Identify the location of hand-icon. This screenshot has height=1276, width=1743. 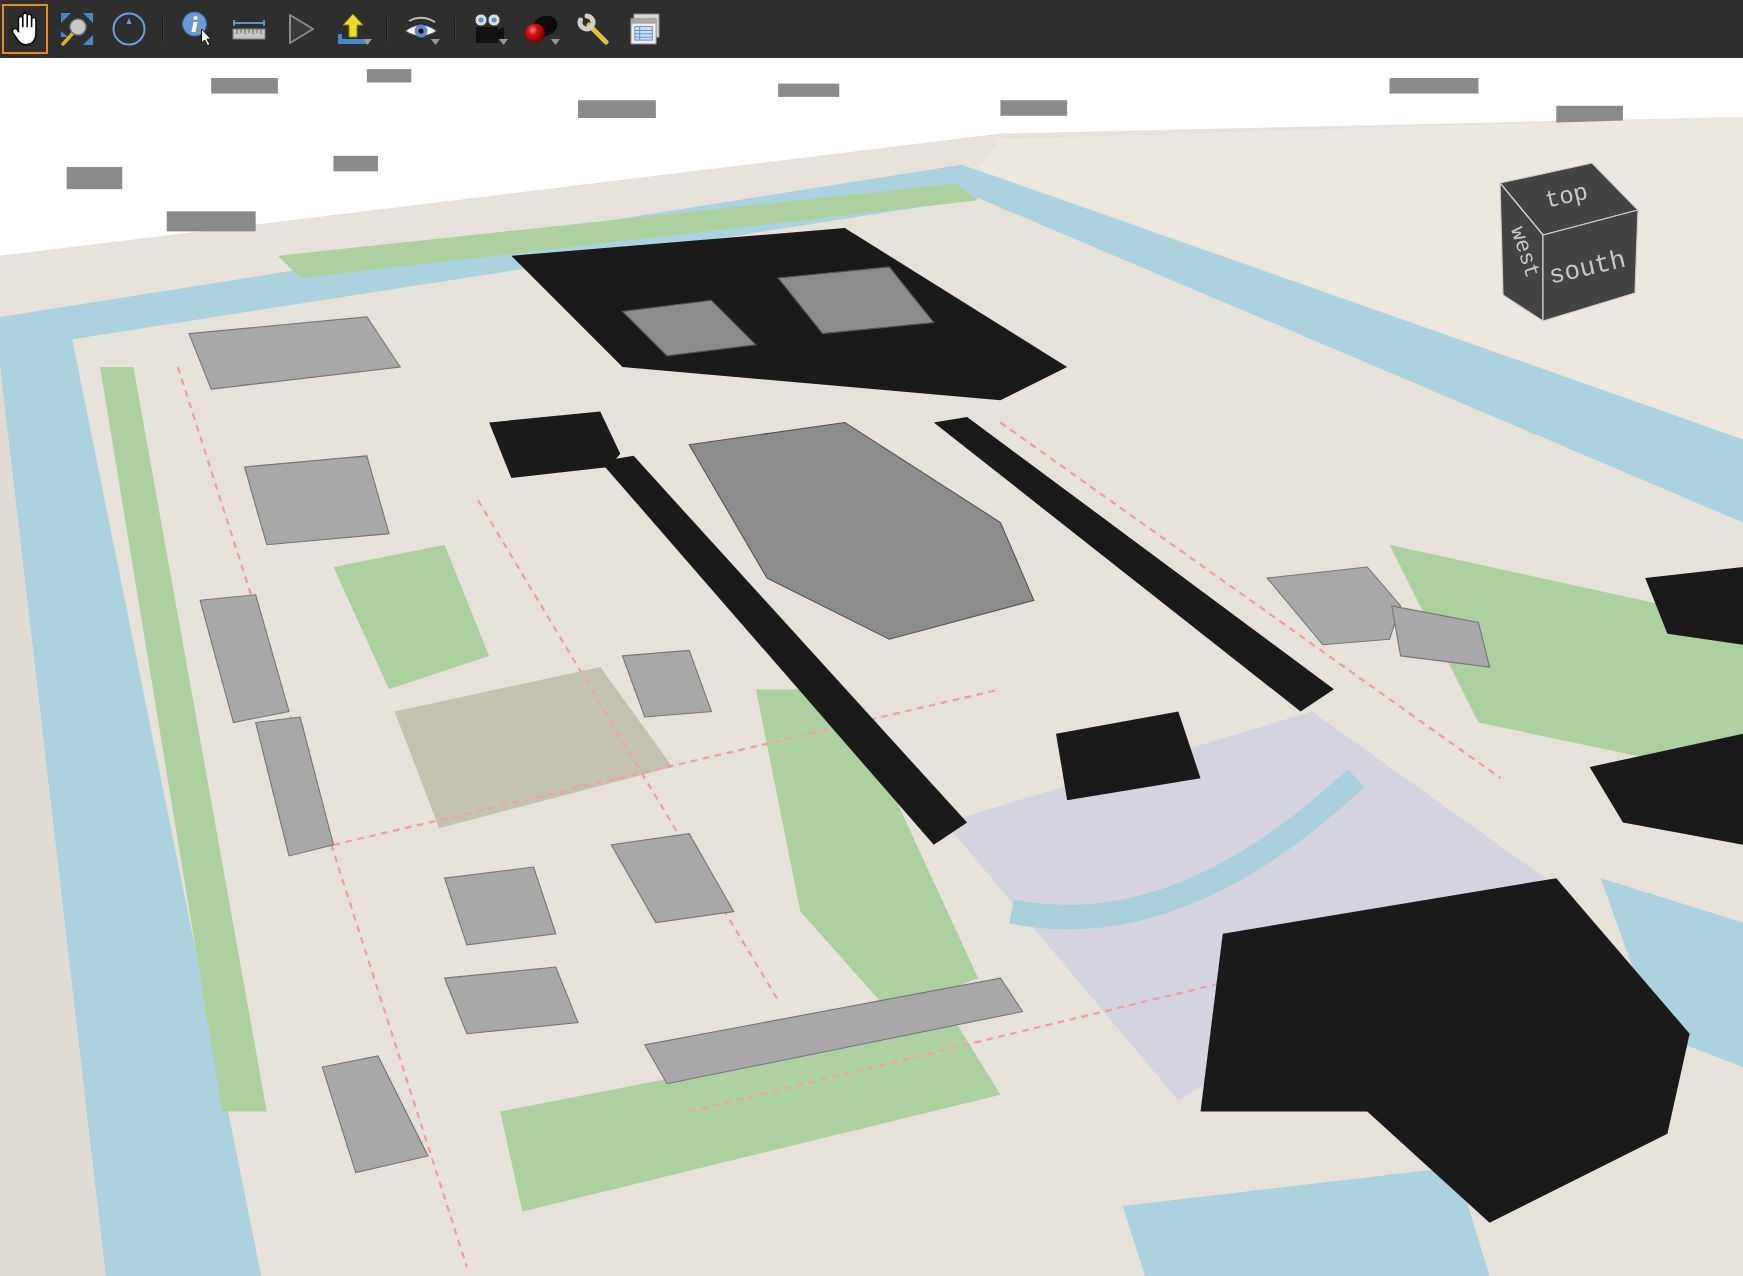
(25, 29).